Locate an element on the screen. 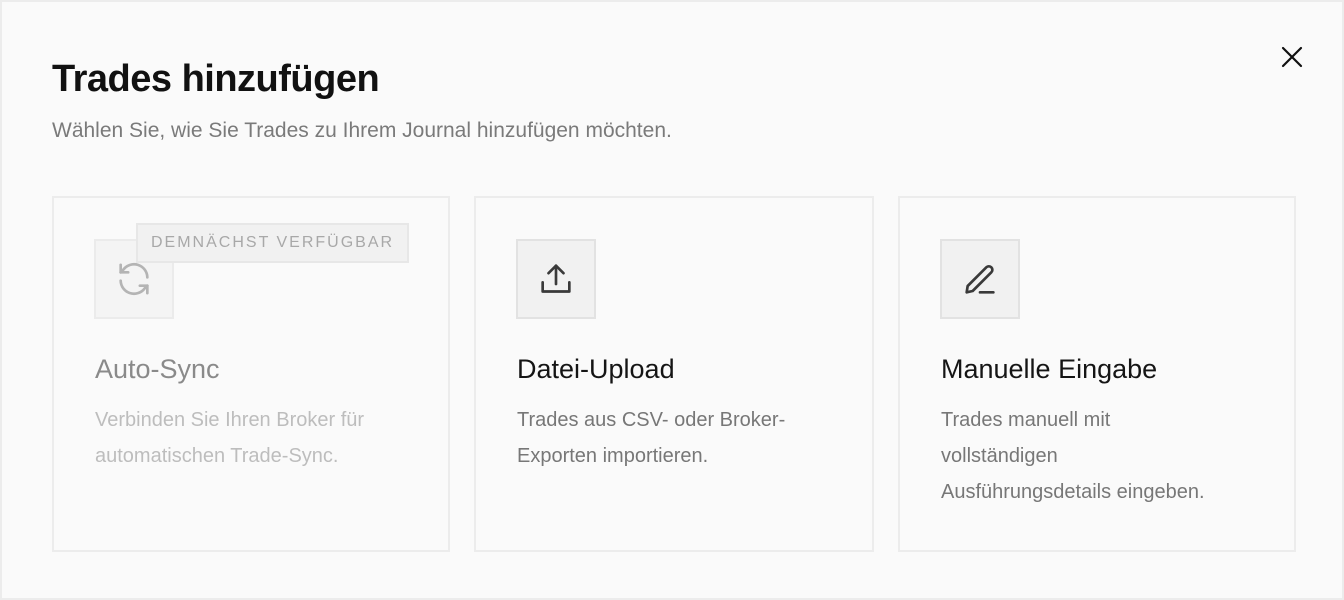  coming-soon-badge: DEMNÄCHST VERFÜGBAR is located at coordinates (273, 243).